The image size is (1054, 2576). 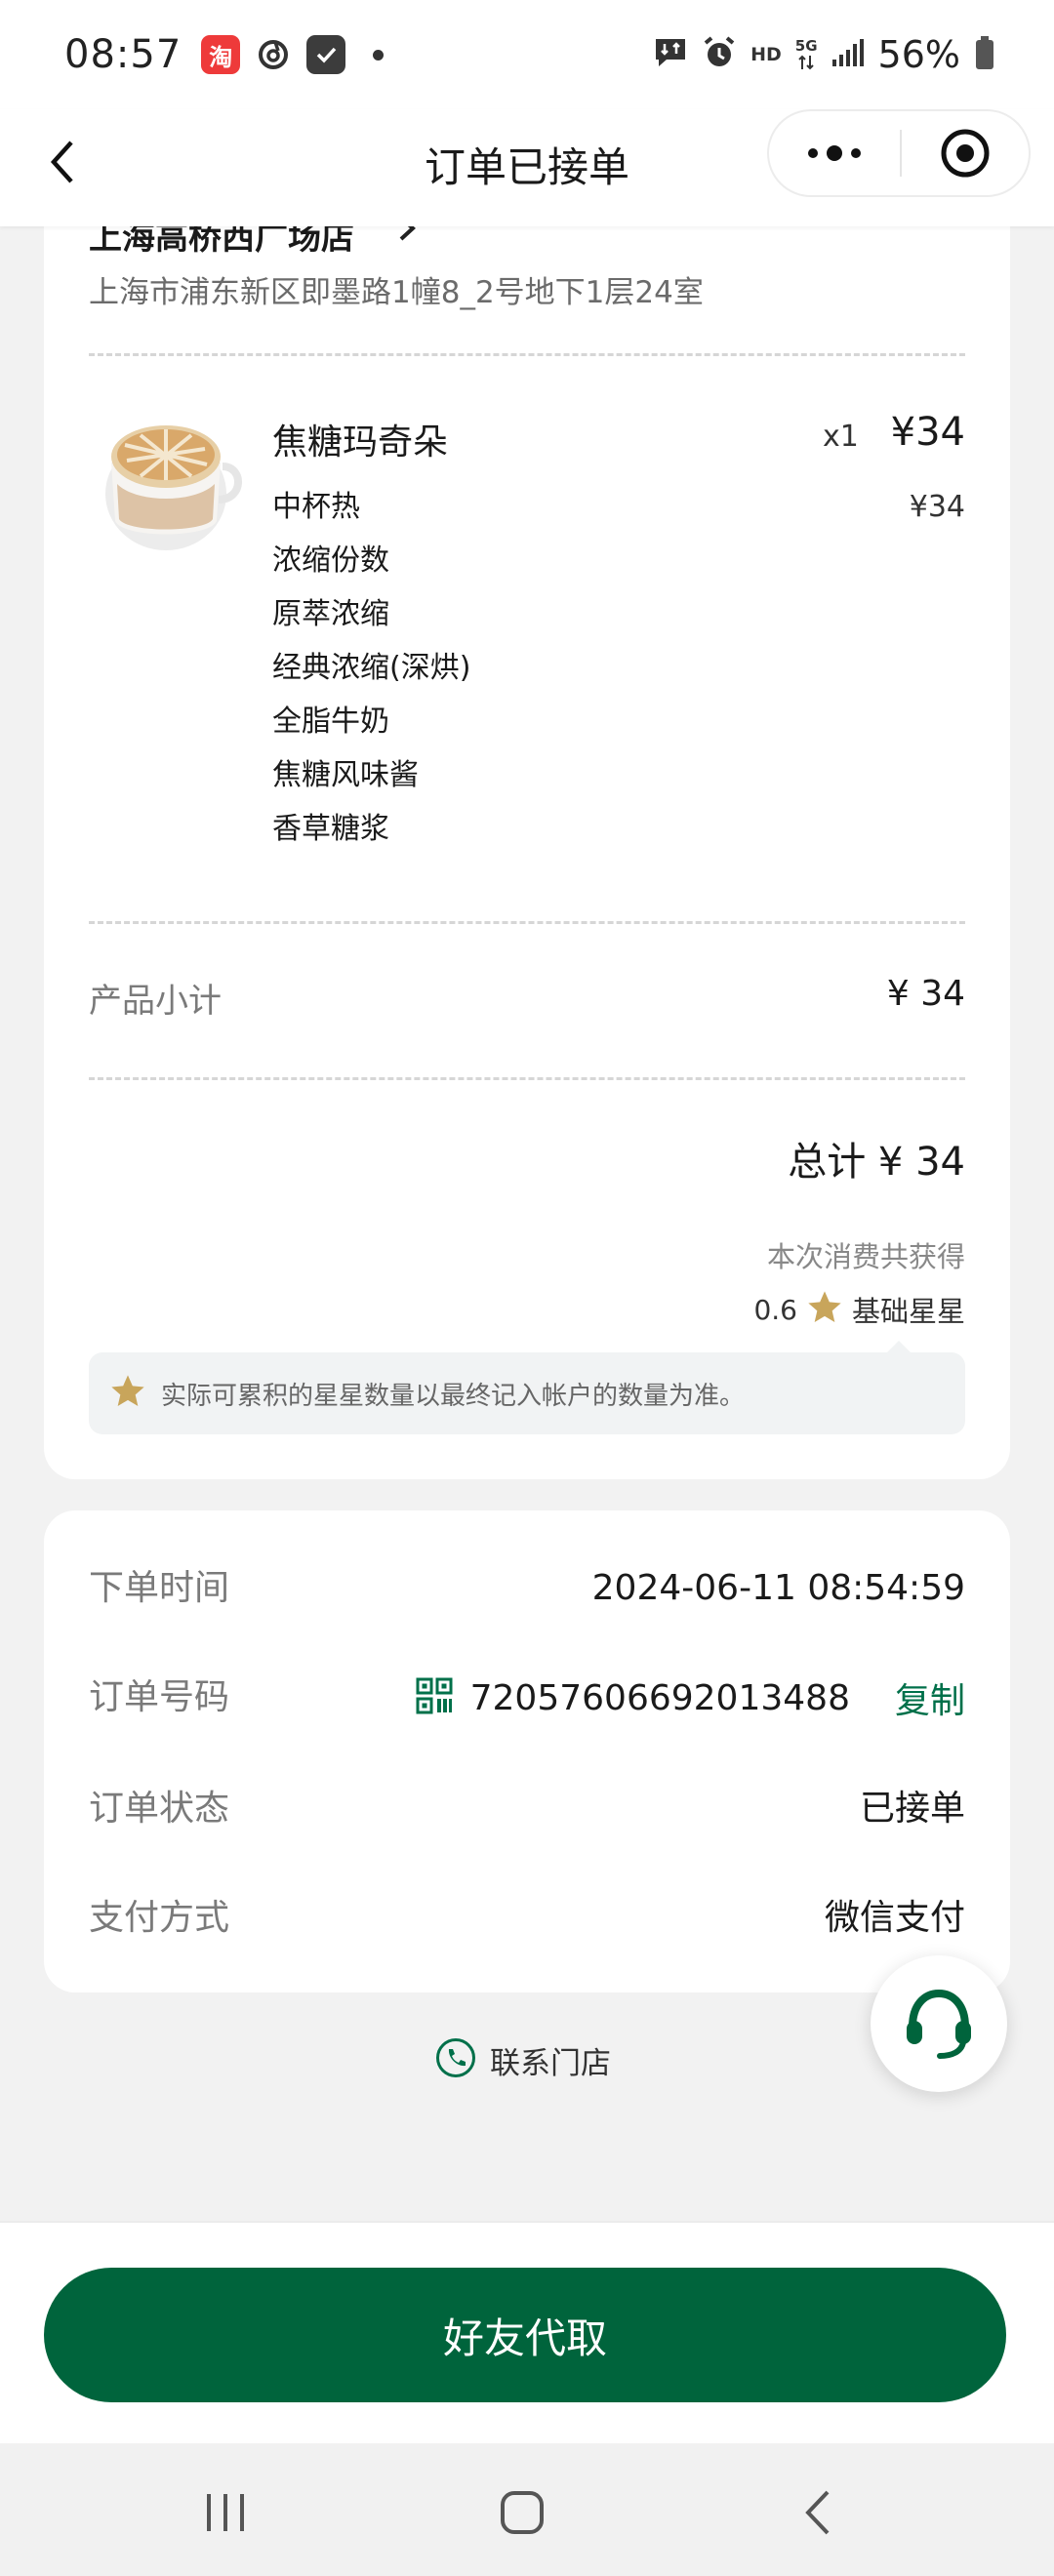 What do you see at coordinates (123, 54) in the screenshot?
I see `status-time: 08:57` at bounding box center [123, 54].